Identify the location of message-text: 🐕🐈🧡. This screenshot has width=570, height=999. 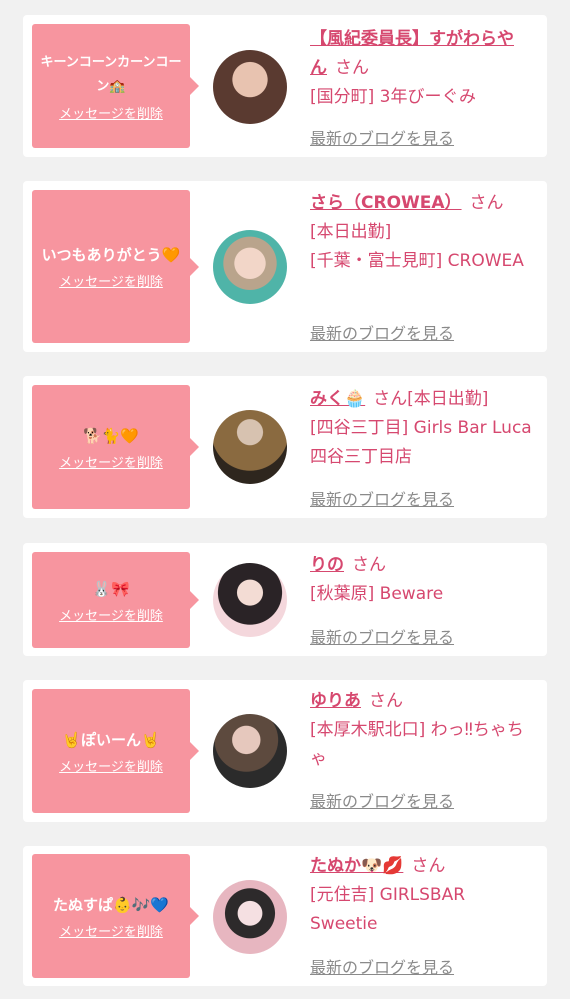
(111, 435).